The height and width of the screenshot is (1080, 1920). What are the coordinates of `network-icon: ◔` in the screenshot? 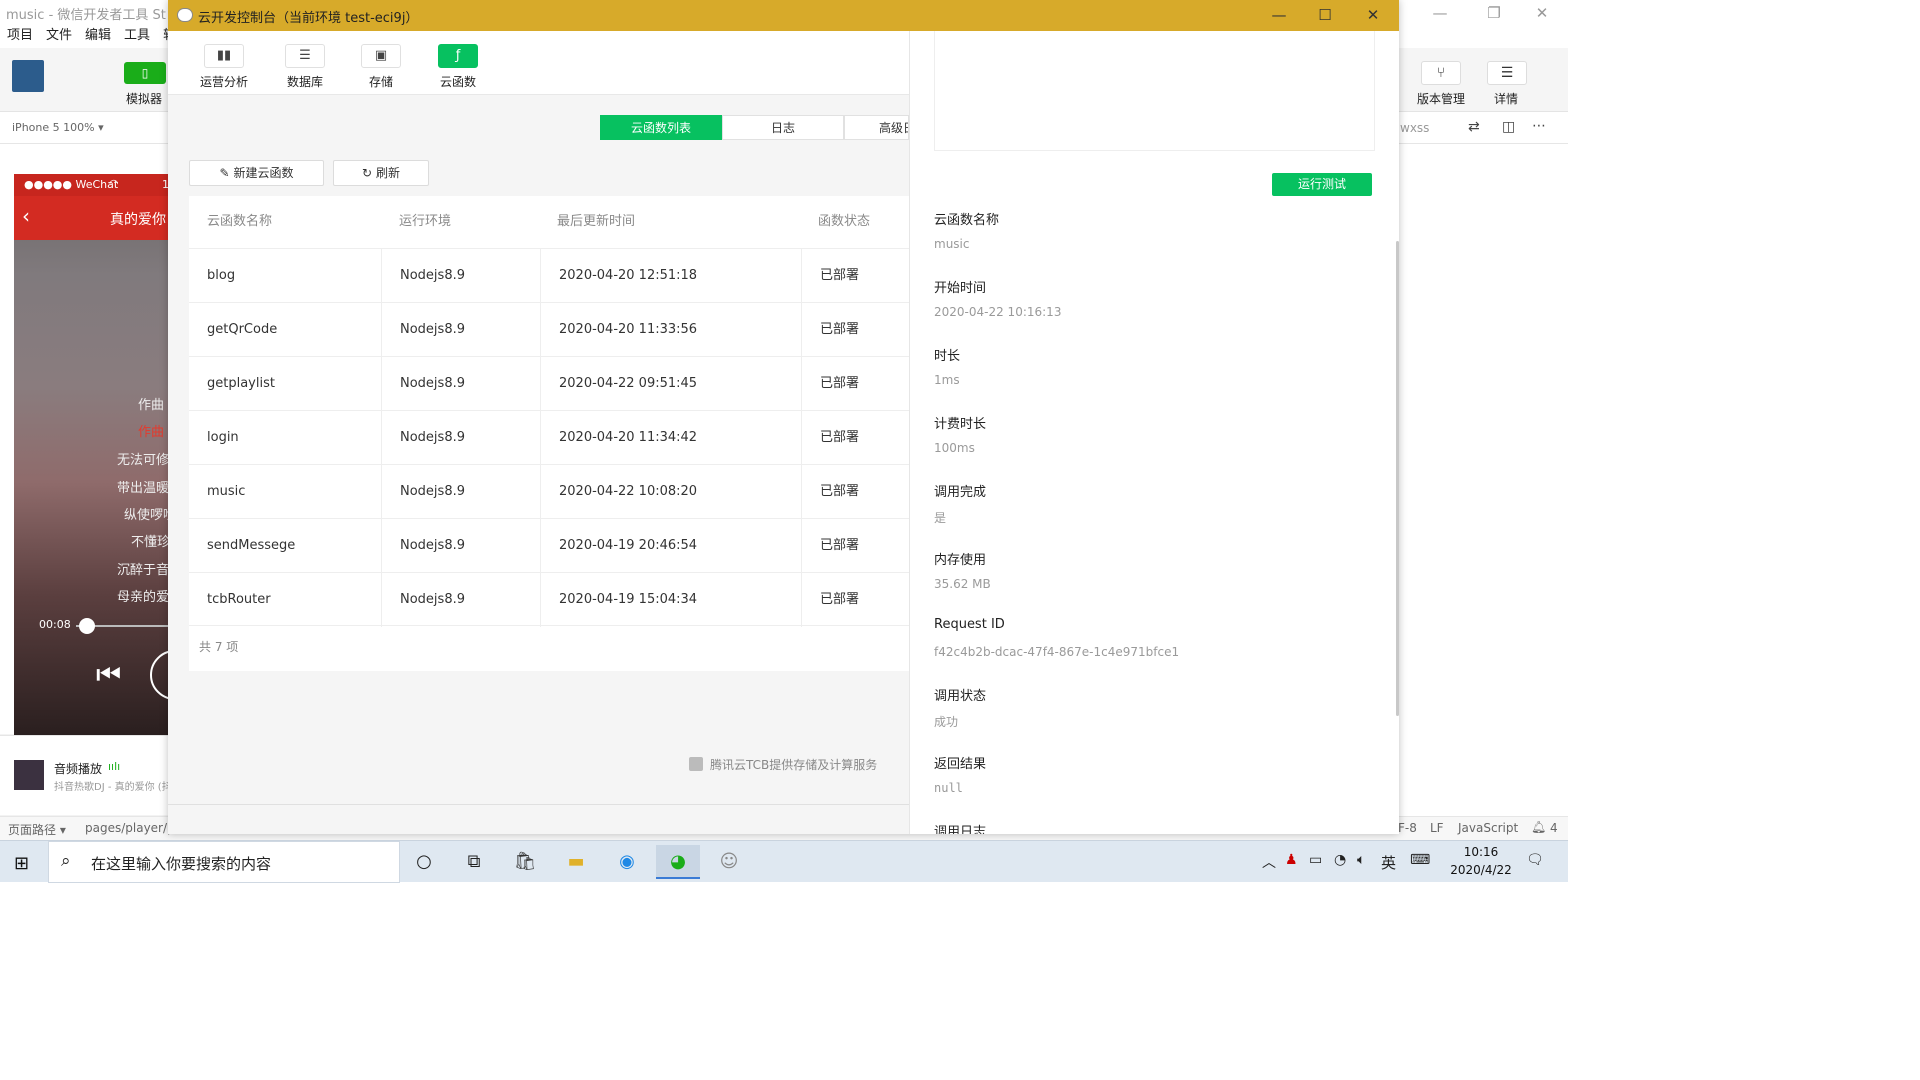 It's located at (1340, 860).